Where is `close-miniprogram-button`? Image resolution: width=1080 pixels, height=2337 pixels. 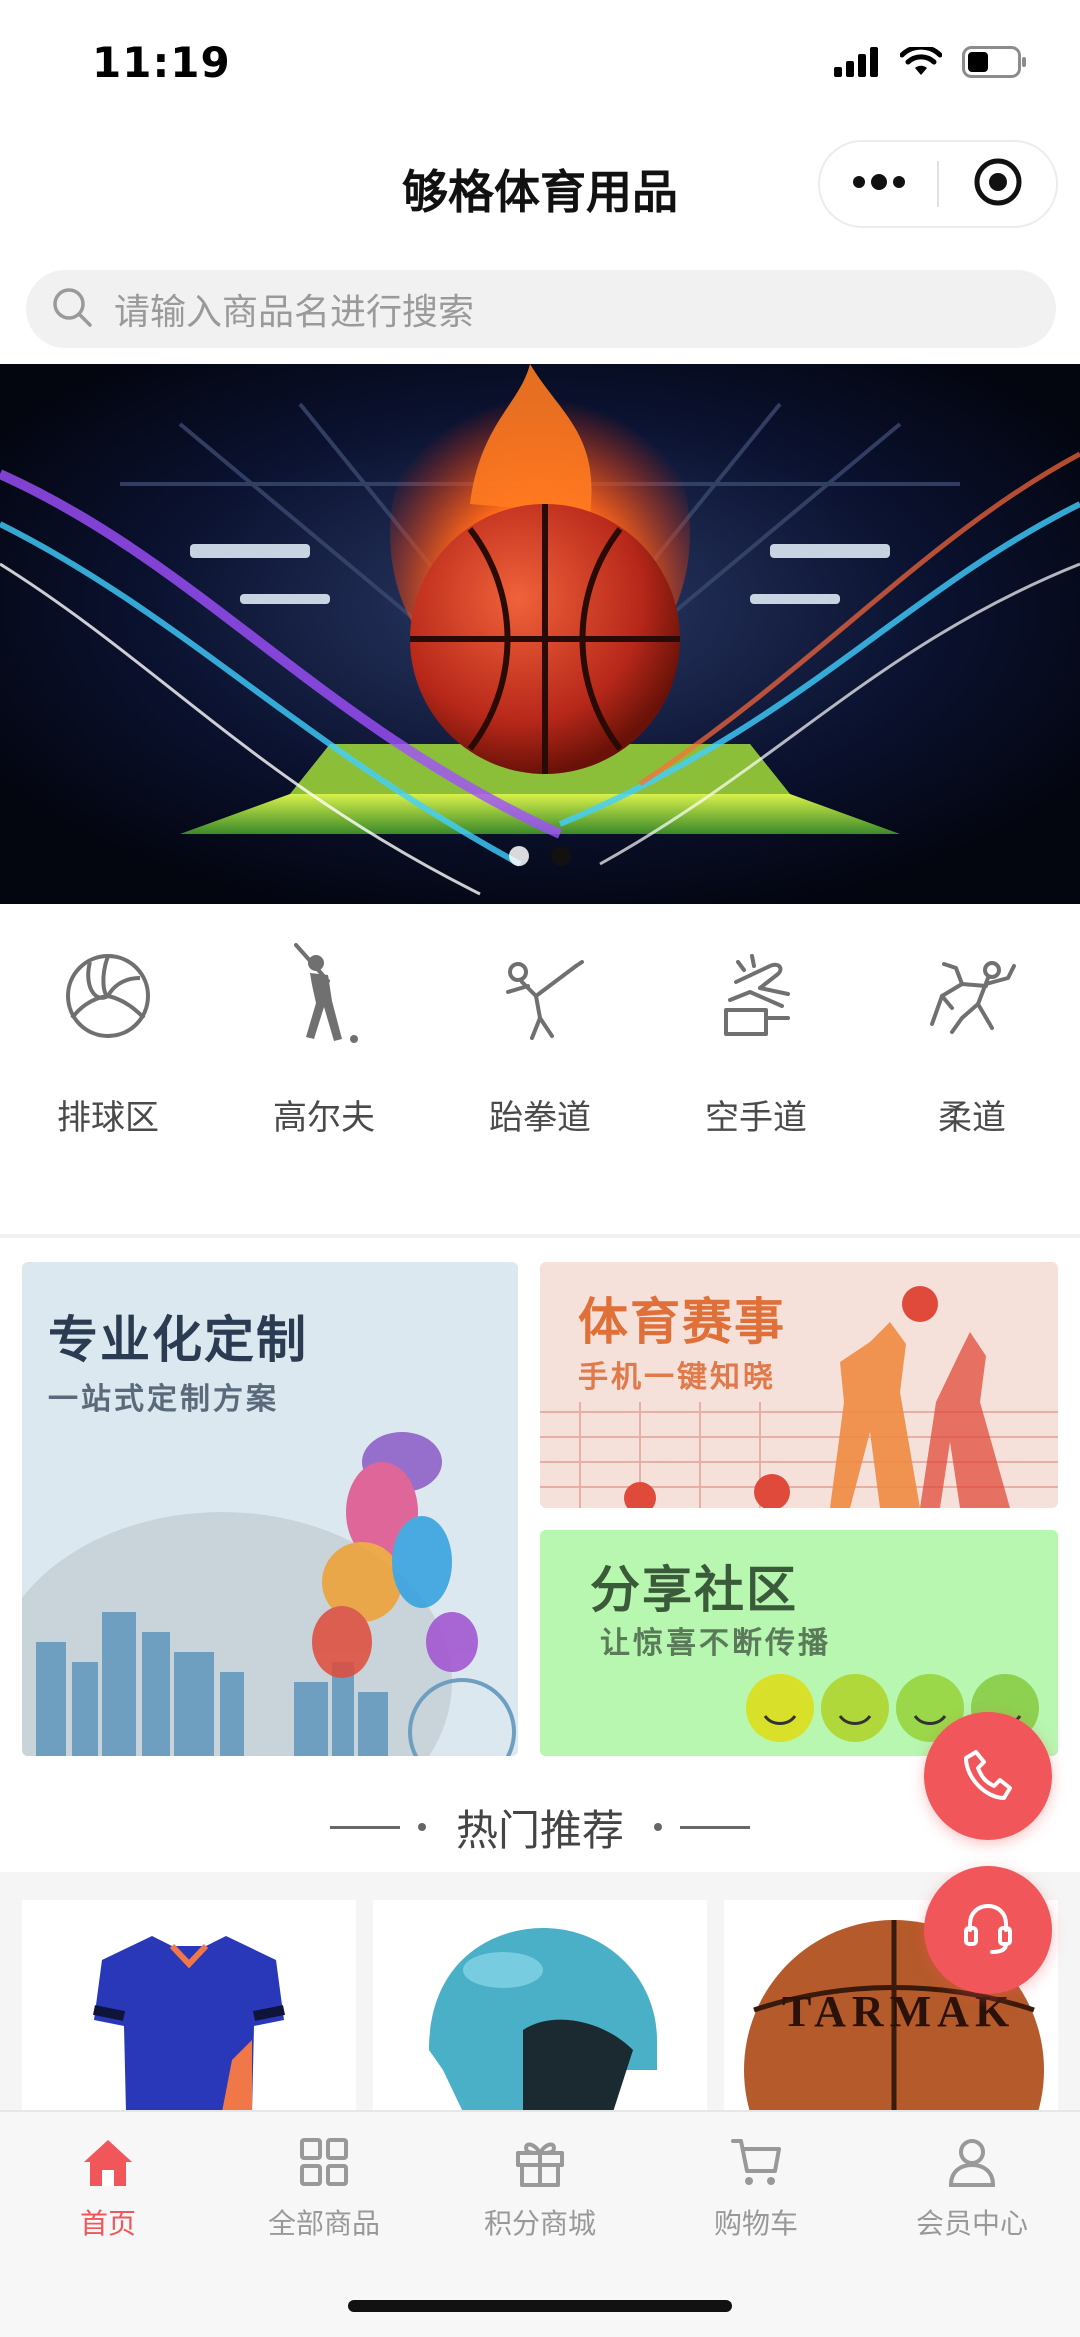 close-miniprogram-button is located at coordinates (997, 184).